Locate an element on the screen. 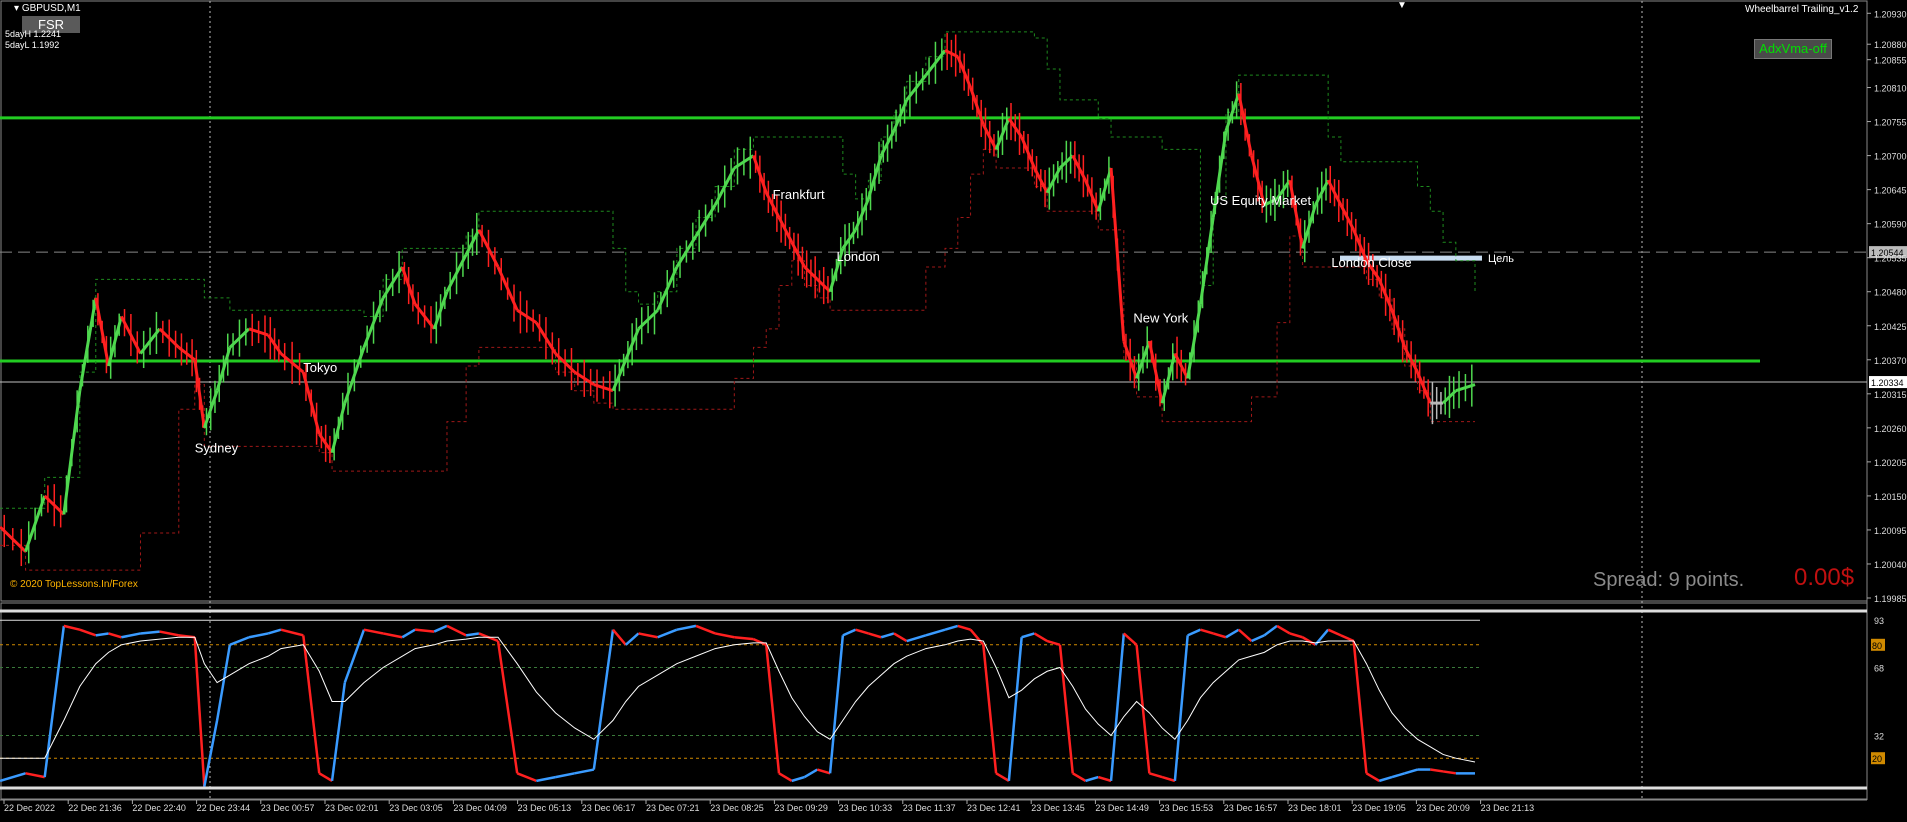 The width and height of the screenshot is (1907, 822). price-axis-label: 1.20334 is located at coordinates (1887, 383).